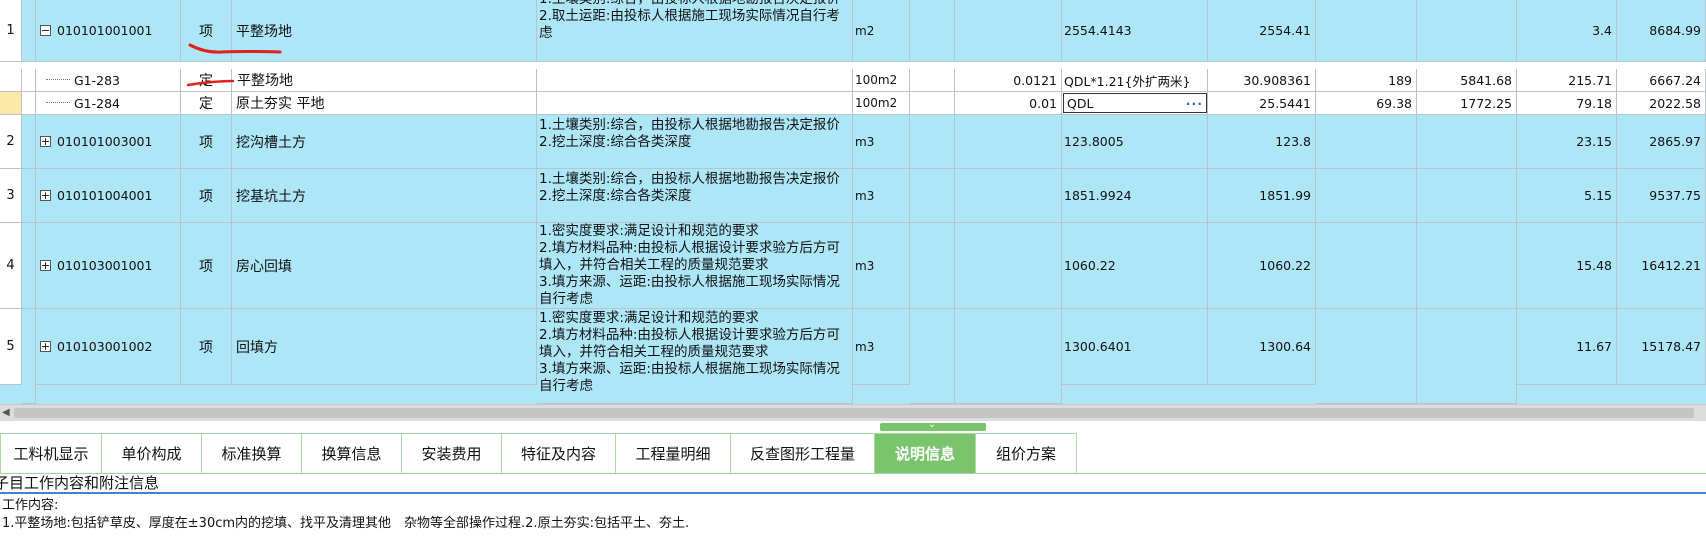 This screenshot has height=546, width=1706. What do you see at coordinates (881, 31) in the screenshot?
I see `unit-cell: m2` at bounding box center [881, 31].